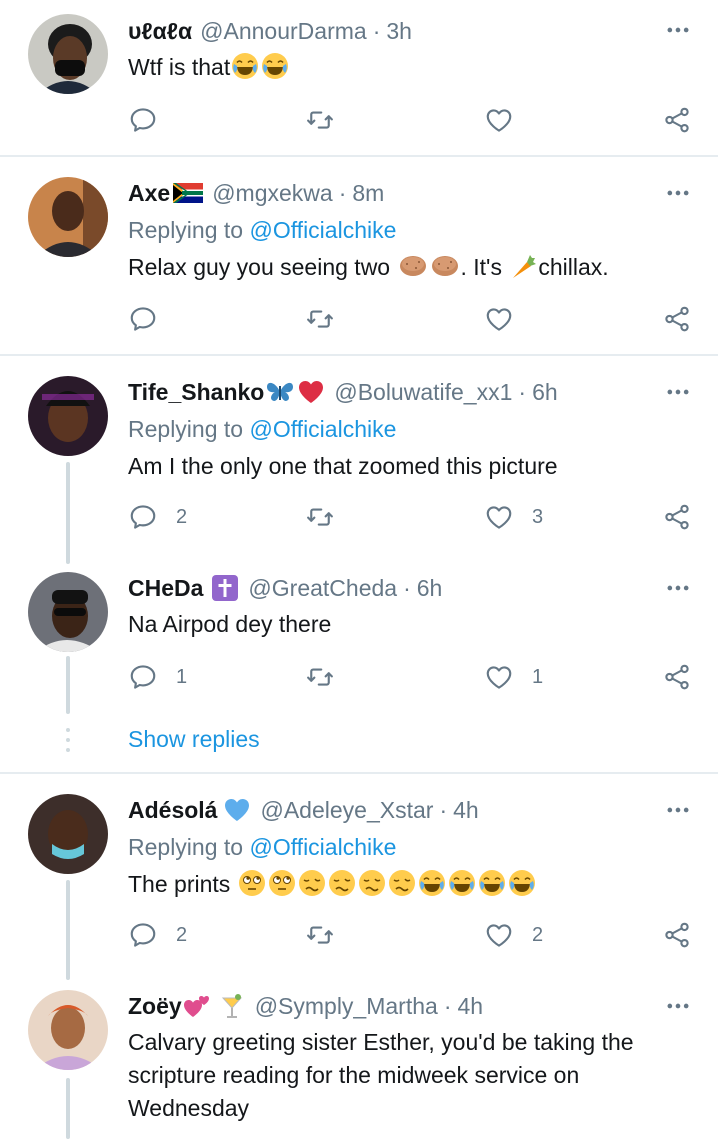 The image size is (718, 1139). I want to click on author-handle: @mgxekwa, so click(272, 193).